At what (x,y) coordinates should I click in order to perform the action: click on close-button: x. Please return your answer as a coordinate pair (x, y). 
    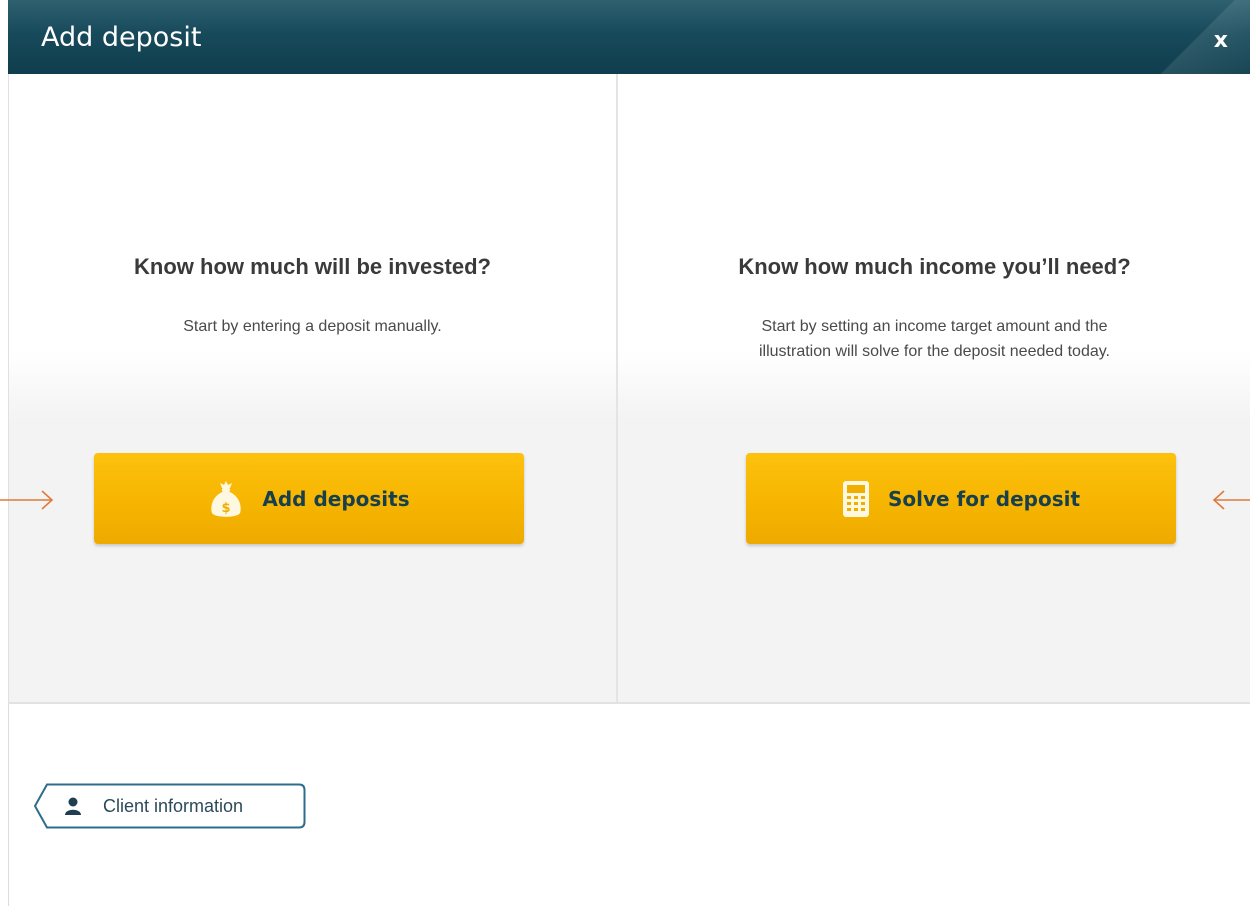
    Looking at the image, I should click on (1221, 40).